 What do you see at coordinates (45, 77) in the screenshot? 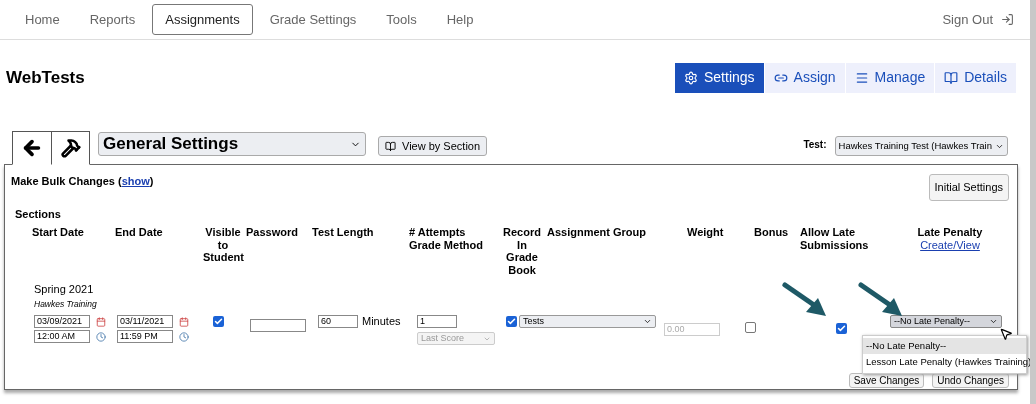
I see `page-title: WebTests` at bounding box center [45, 77].